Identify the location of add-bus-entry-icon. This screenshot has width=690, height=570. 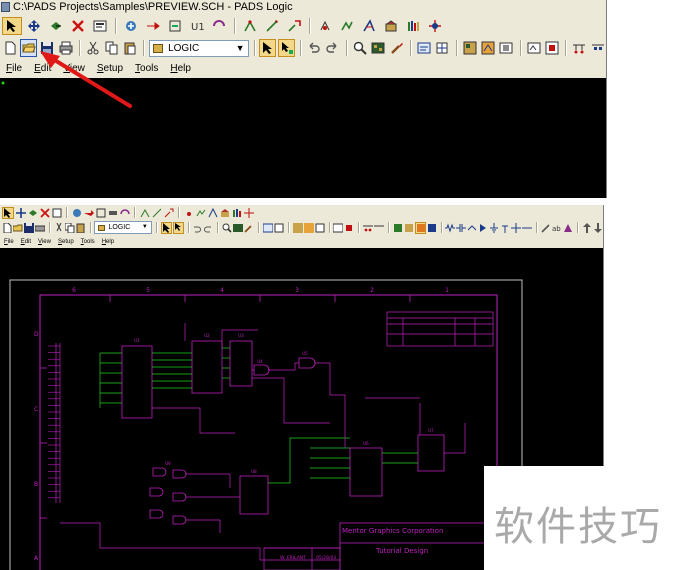
(527, 228).